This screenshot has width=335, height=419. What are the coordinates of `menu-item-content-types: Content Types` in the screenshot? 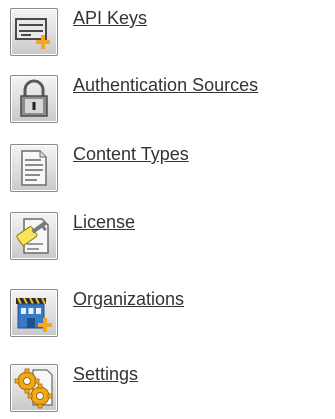 It's located at (170, 169).